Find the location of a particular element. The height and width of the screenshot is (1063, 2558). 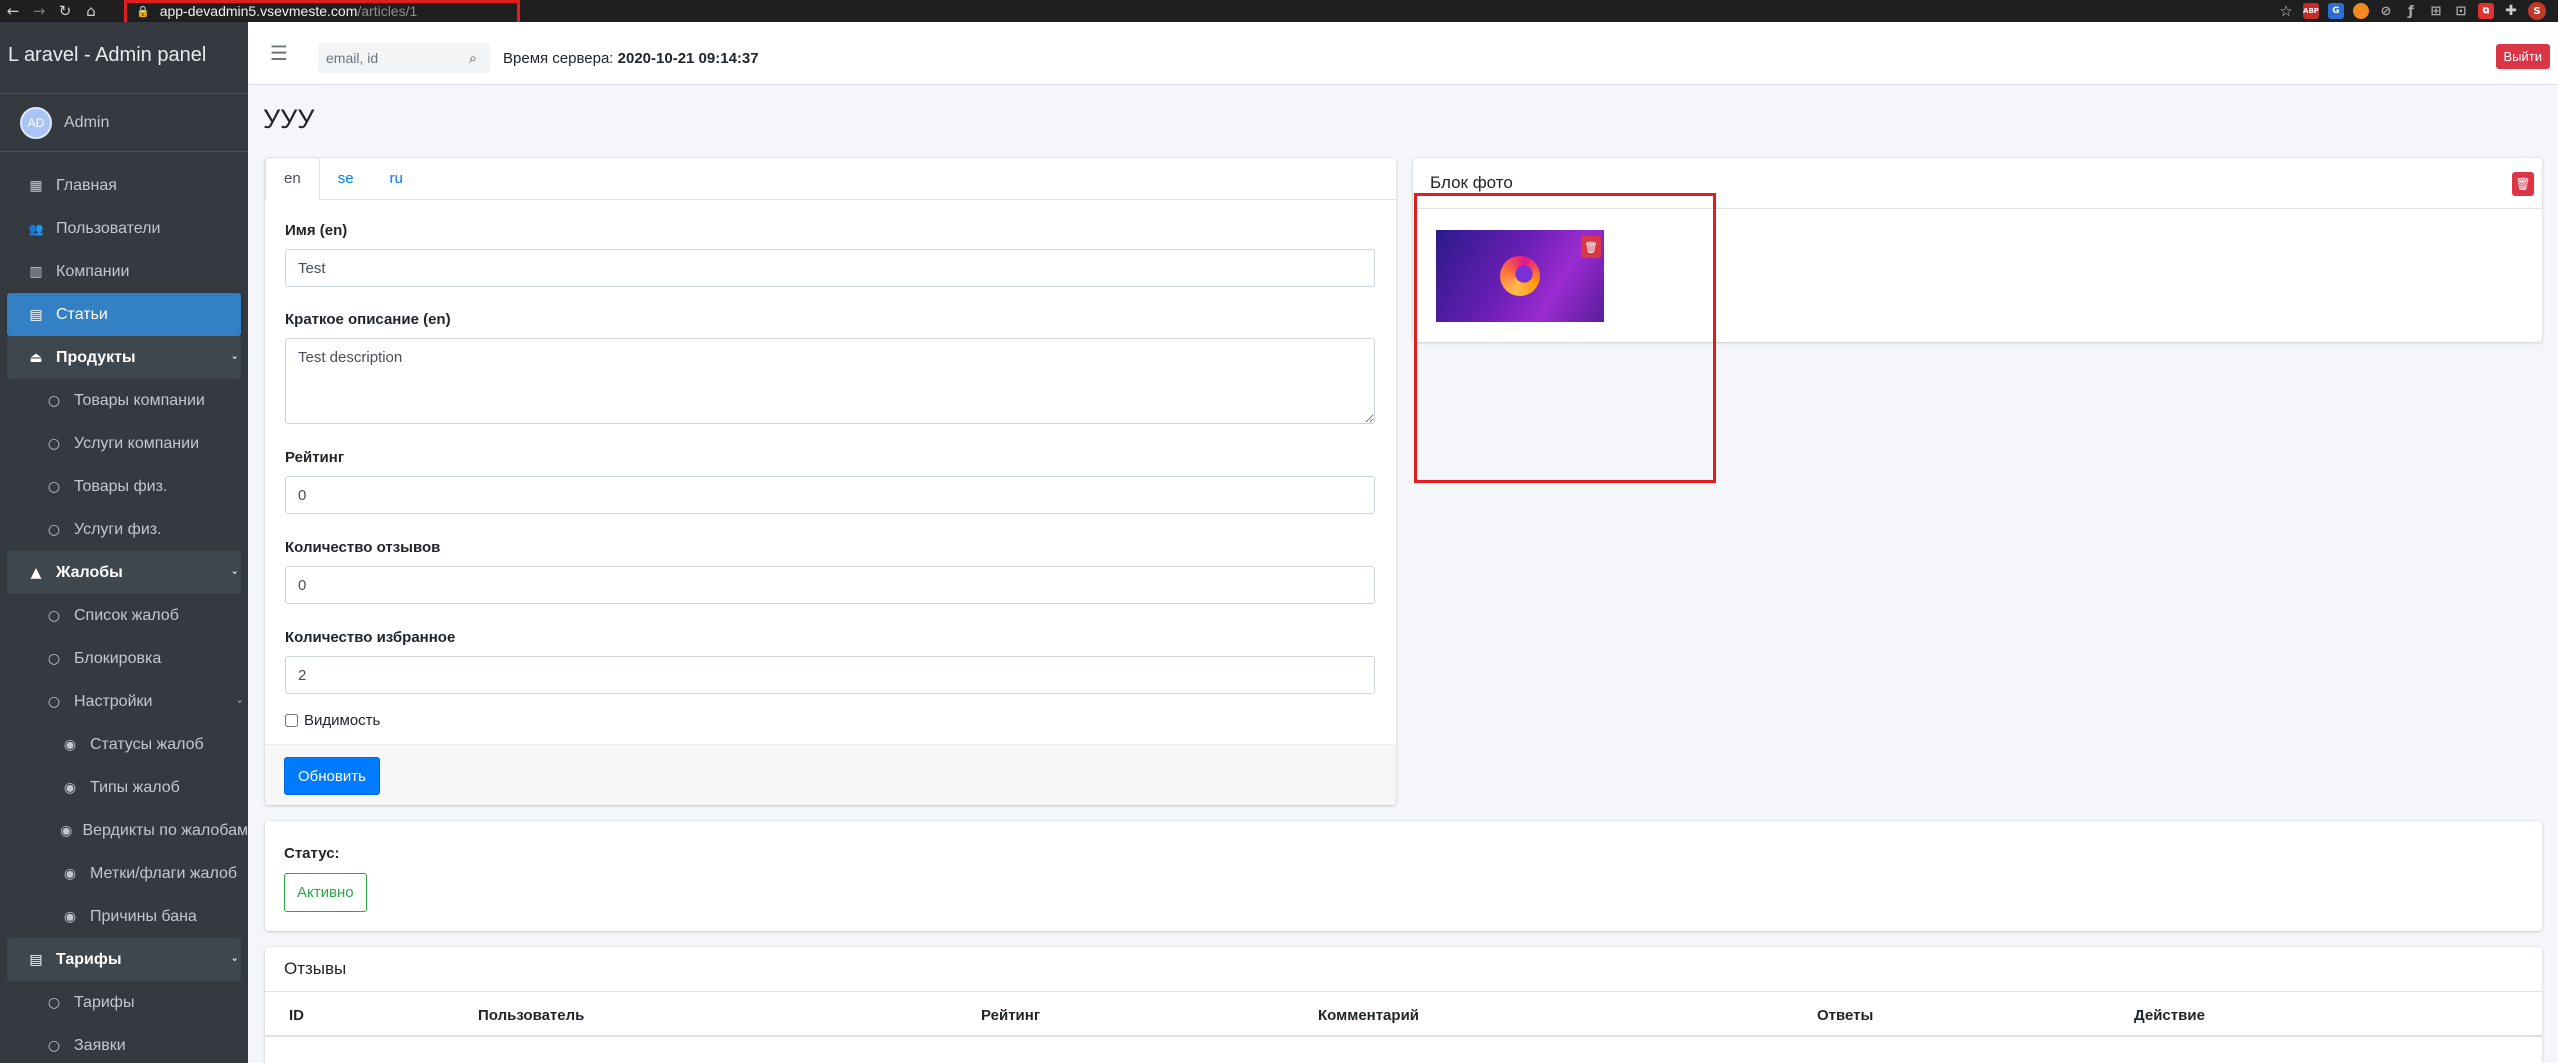

sidebar-item-requests: ○ Заявки is located at coordinates (124, 1043).